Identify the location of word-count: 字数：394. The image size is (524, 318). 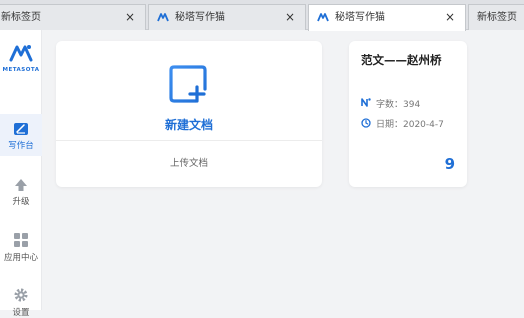
(398, 105).